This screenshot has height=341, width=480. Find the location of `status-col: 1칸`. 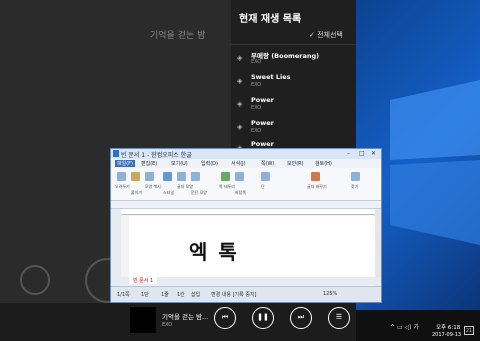

status-col: 1칸 is located at coordinates (181, 295).